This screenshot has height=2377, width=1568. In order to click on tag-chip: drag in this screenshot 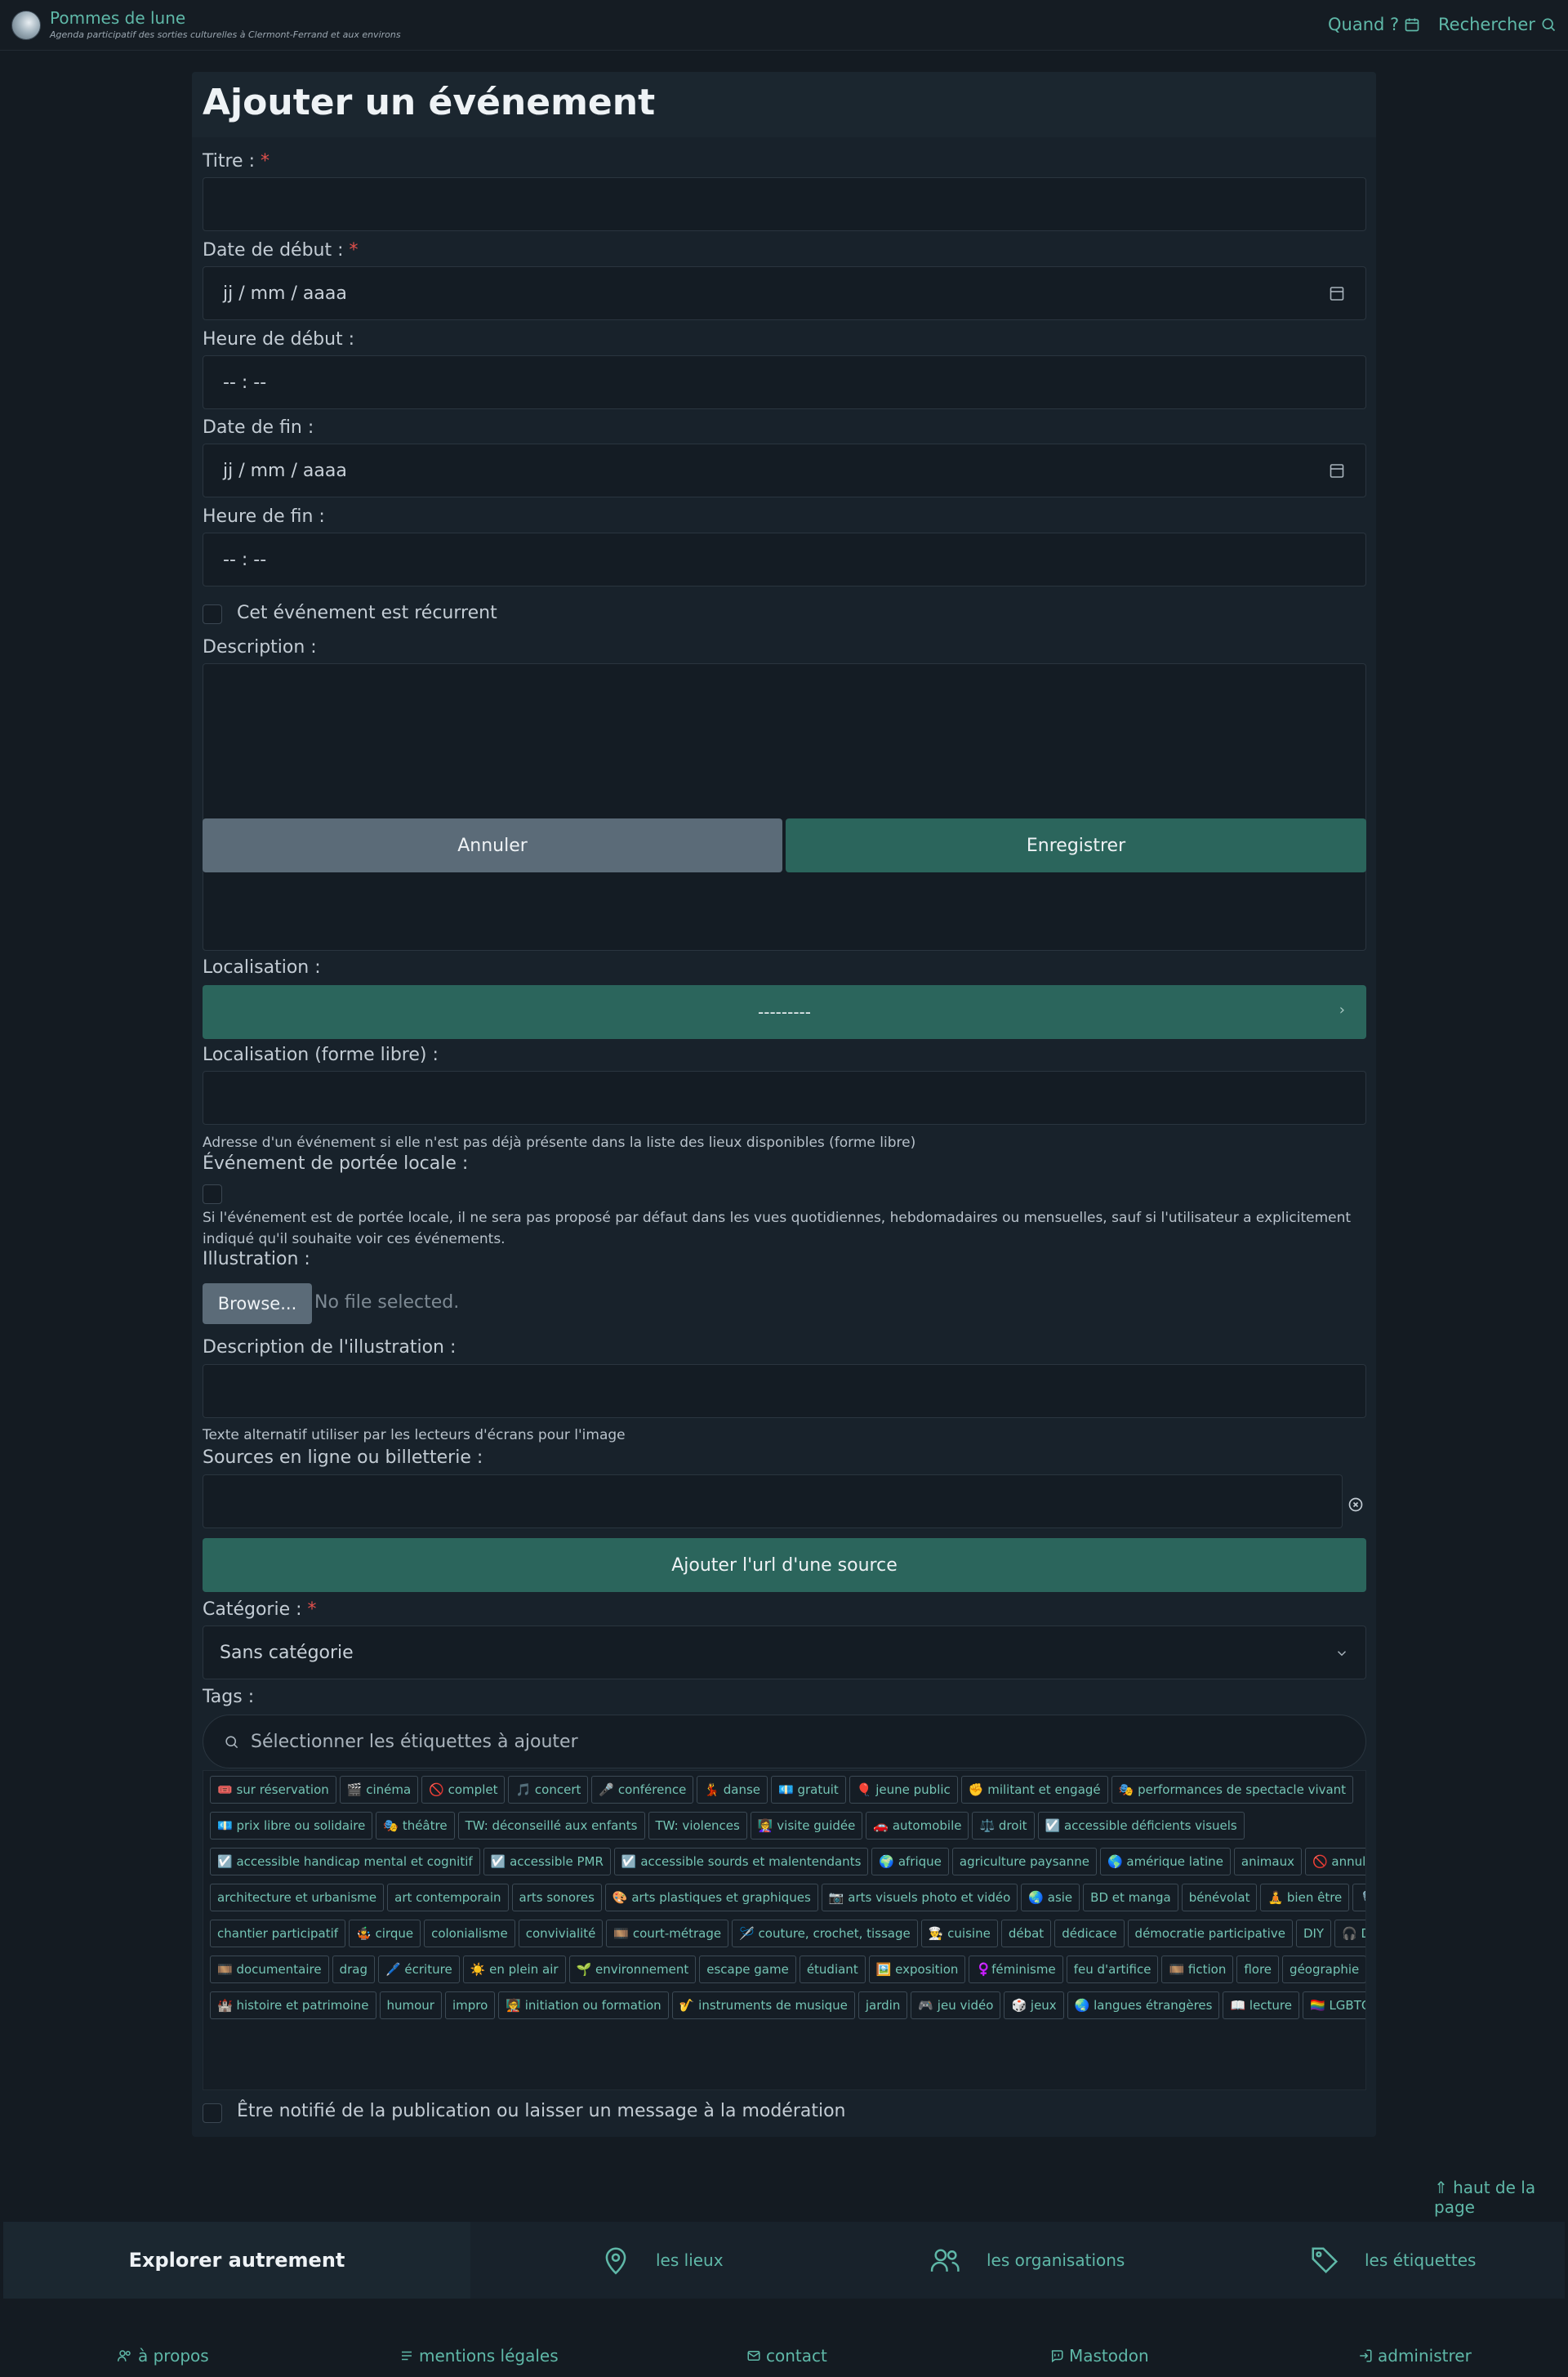, I will do `click(353, 1969)`.